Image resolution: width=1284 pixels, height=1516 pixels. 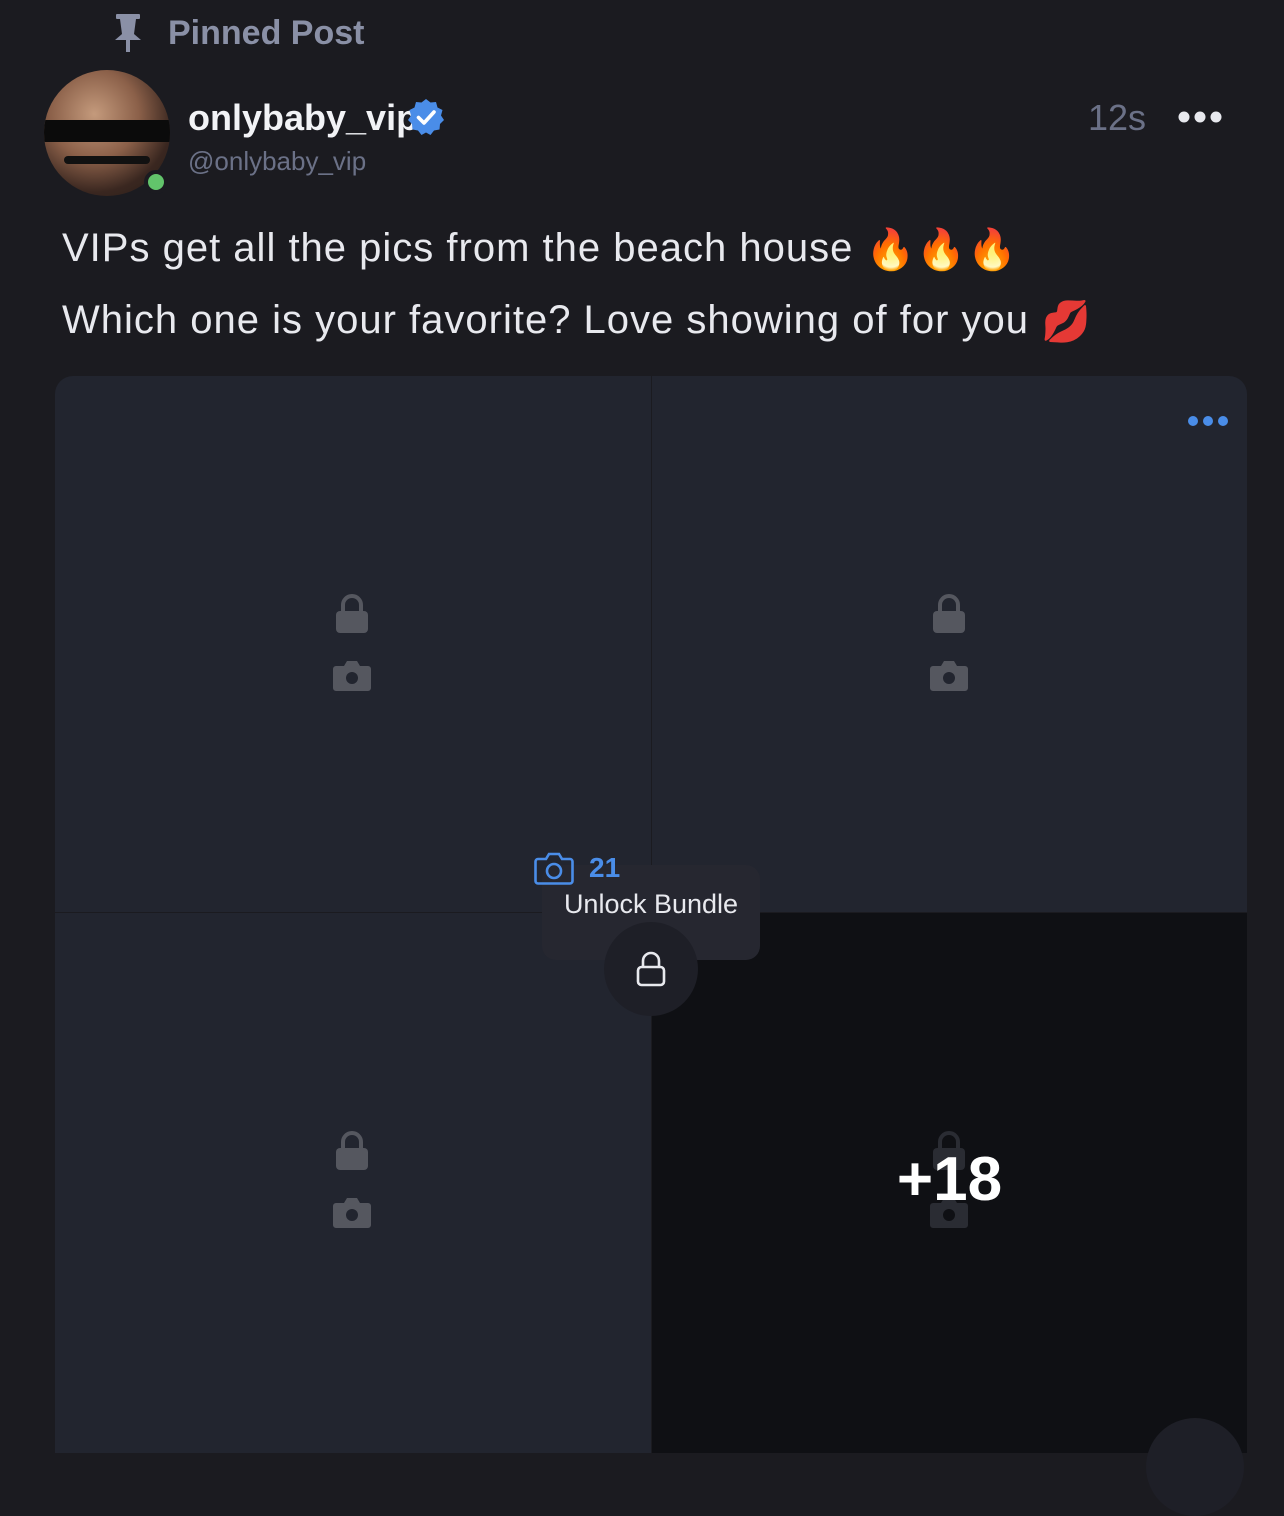 What do you see at coordinates (156, 182) in the screenshot?
I see `online-status-dot` at bounding box center [156, 182].